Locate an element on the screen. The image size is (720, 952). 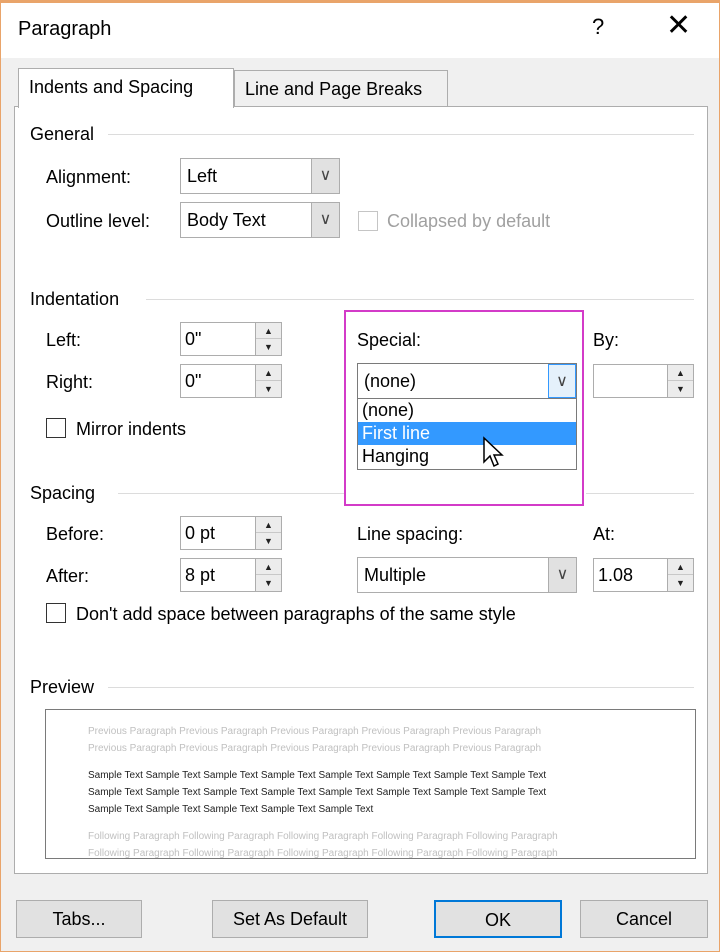
special-option-none: (none) is located at coordinates (467, 410).